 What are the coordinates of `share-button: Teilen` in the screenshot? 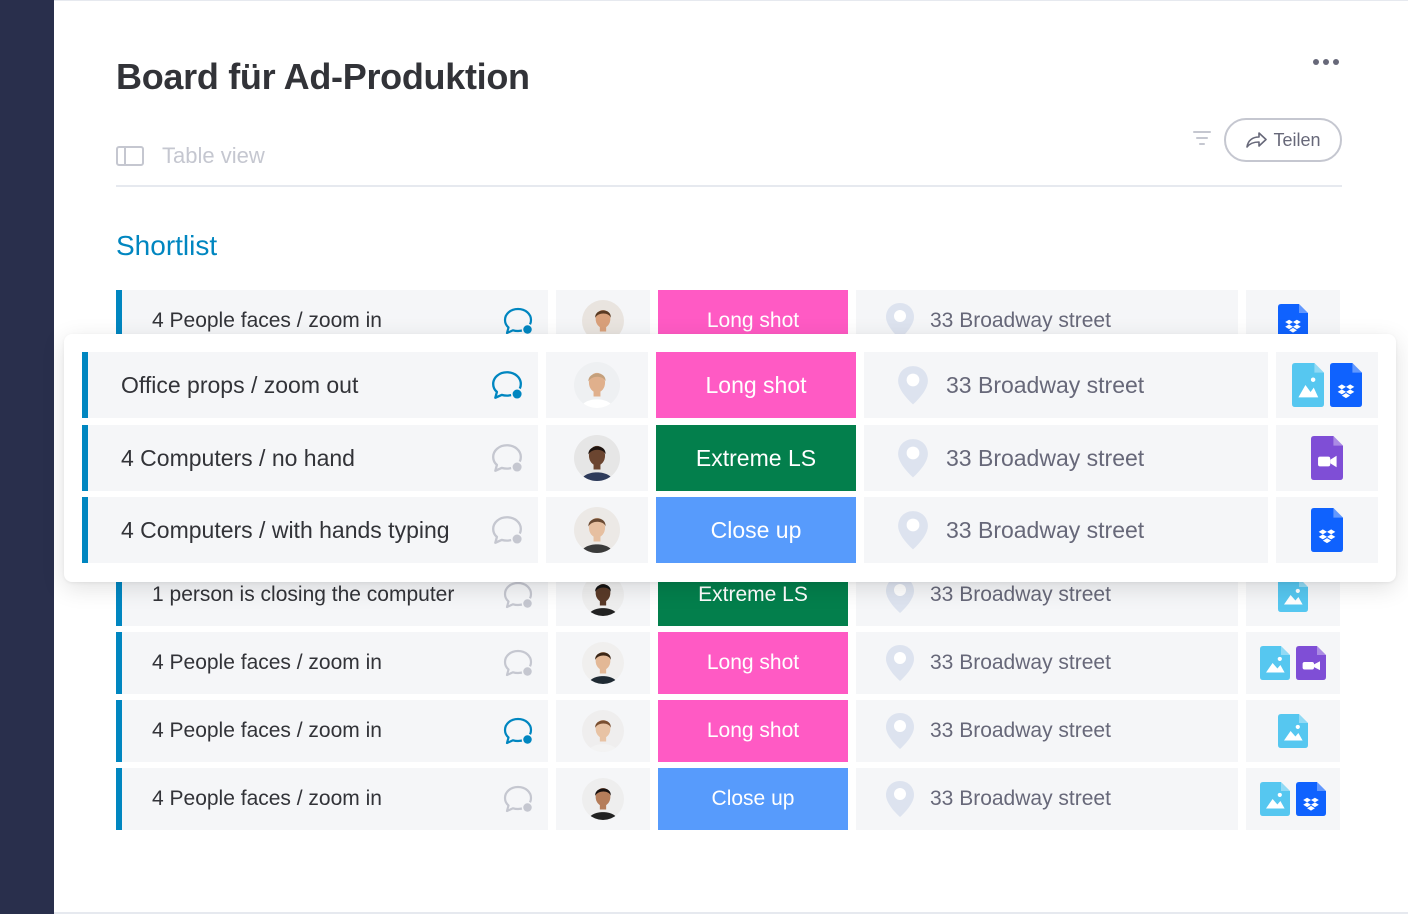 It's located at (1283, 140).